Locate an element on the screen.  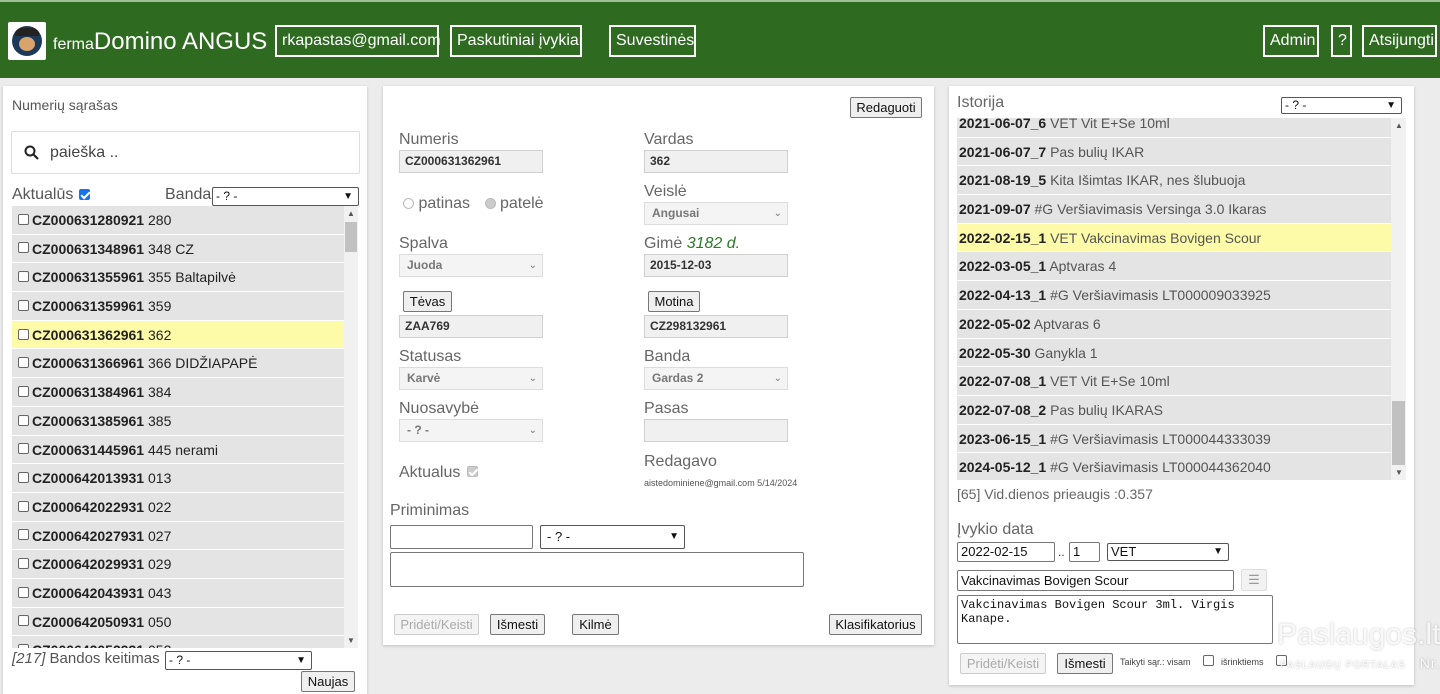
reminder-text-area is located at coordinates (597, 569).